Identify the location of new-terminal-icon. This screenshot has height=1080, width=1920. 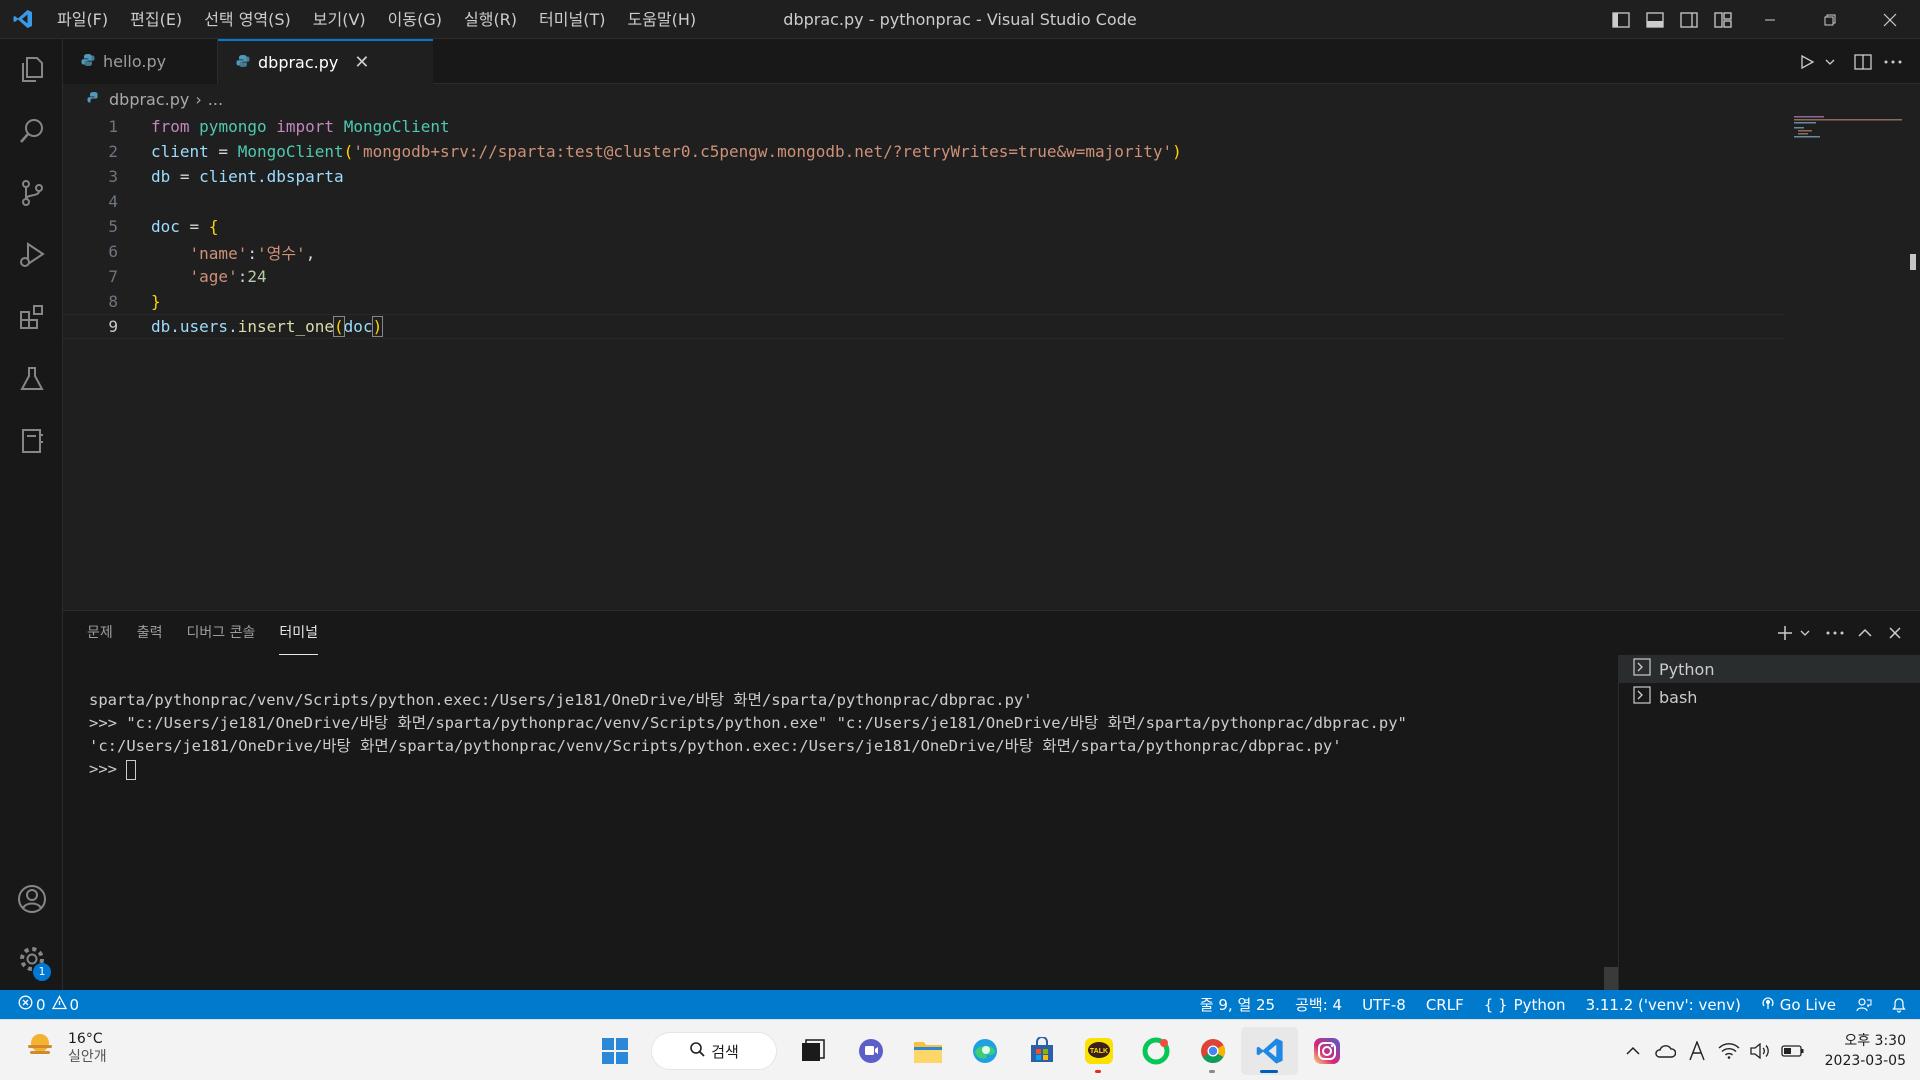
(1785, 633).